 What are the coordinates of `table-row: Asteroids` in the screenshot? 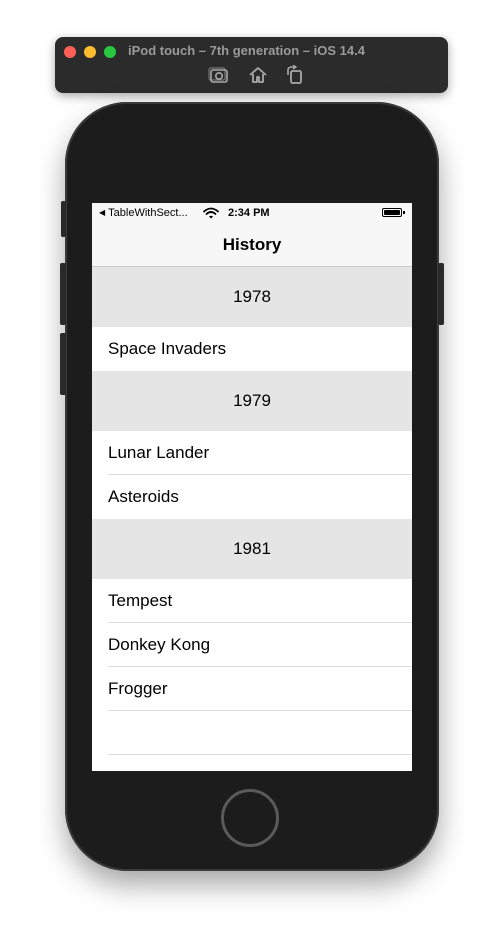 It's located at (252, 497).